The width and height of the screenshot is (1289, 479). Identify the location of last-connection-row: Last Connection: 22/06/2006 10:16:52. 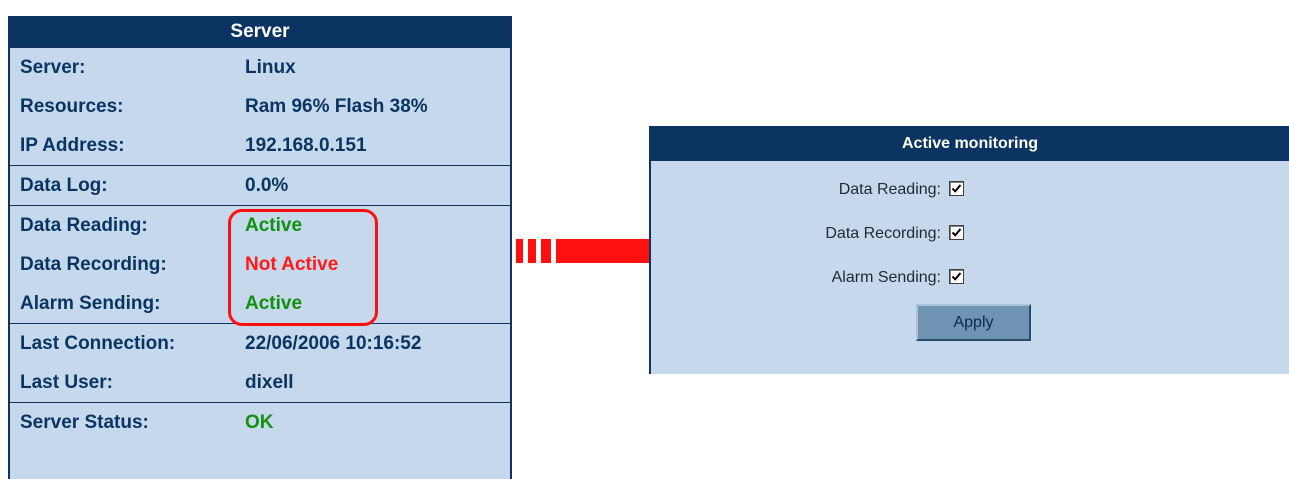
(260, 343).